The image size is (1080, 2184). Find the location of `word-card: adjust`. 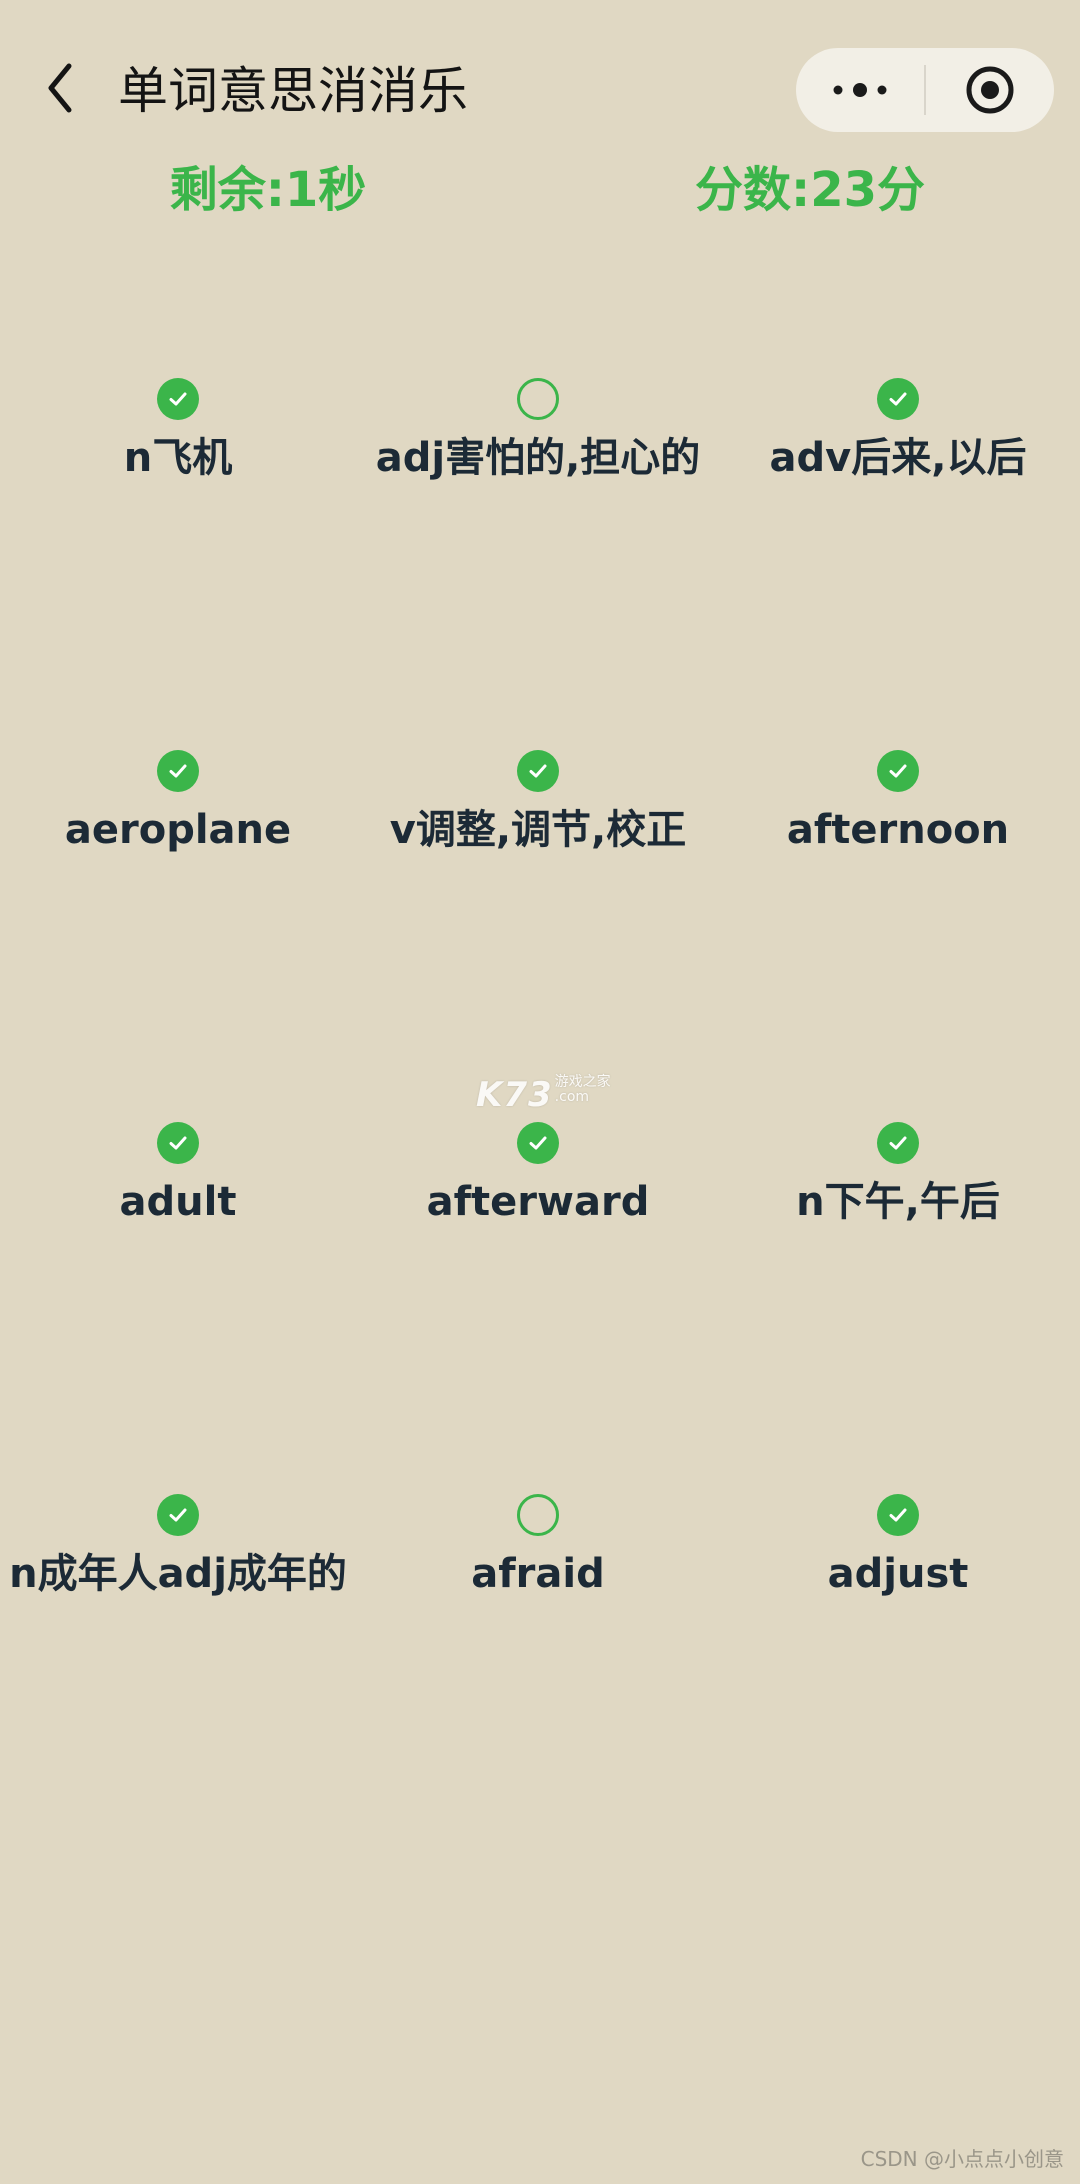

word-card: adjust is located at coordinates (898, 1549).